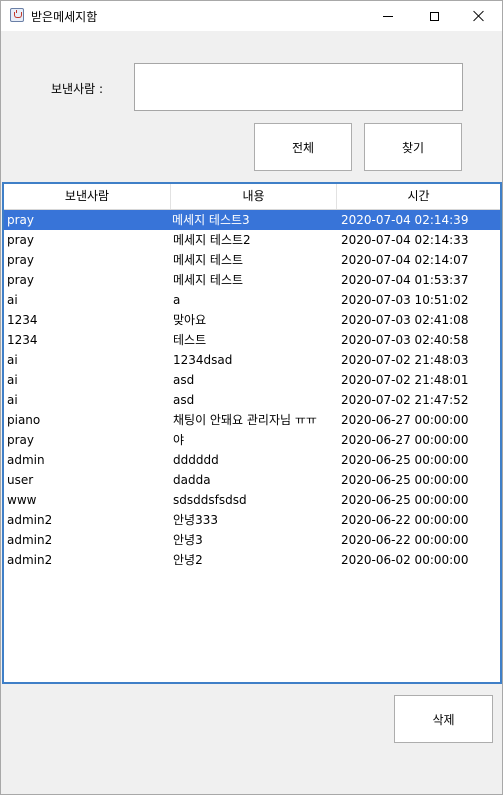 This screenshot has height=795, width=503. Describe the element at coordinates (298, 87) in the screenshot. I see `sender-input` at that location.